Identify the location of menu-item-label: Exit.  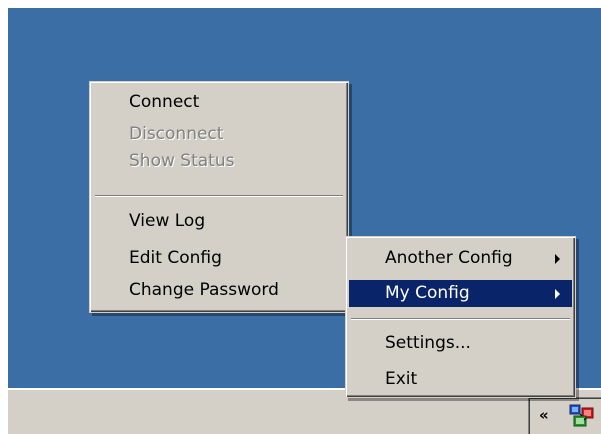
(401, 379).